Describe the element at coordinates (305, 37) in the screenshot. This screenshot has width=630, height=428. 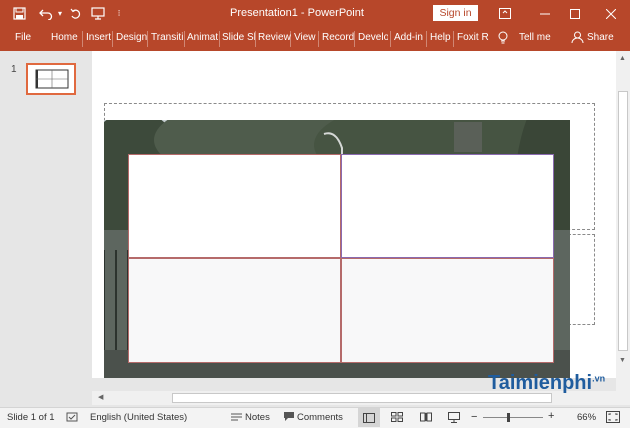
I see `tab-view: View` at that location.